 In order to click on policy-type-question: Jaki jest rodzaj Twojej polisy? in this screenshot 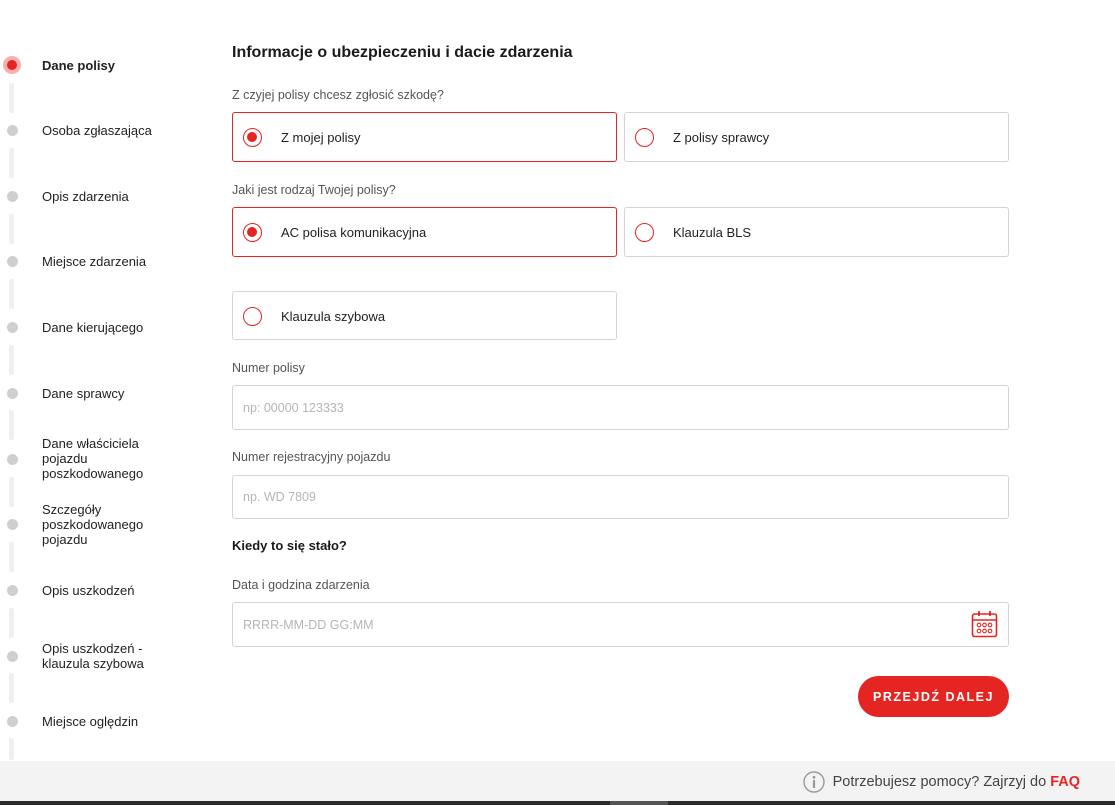, I will do `click(314, 190)`.